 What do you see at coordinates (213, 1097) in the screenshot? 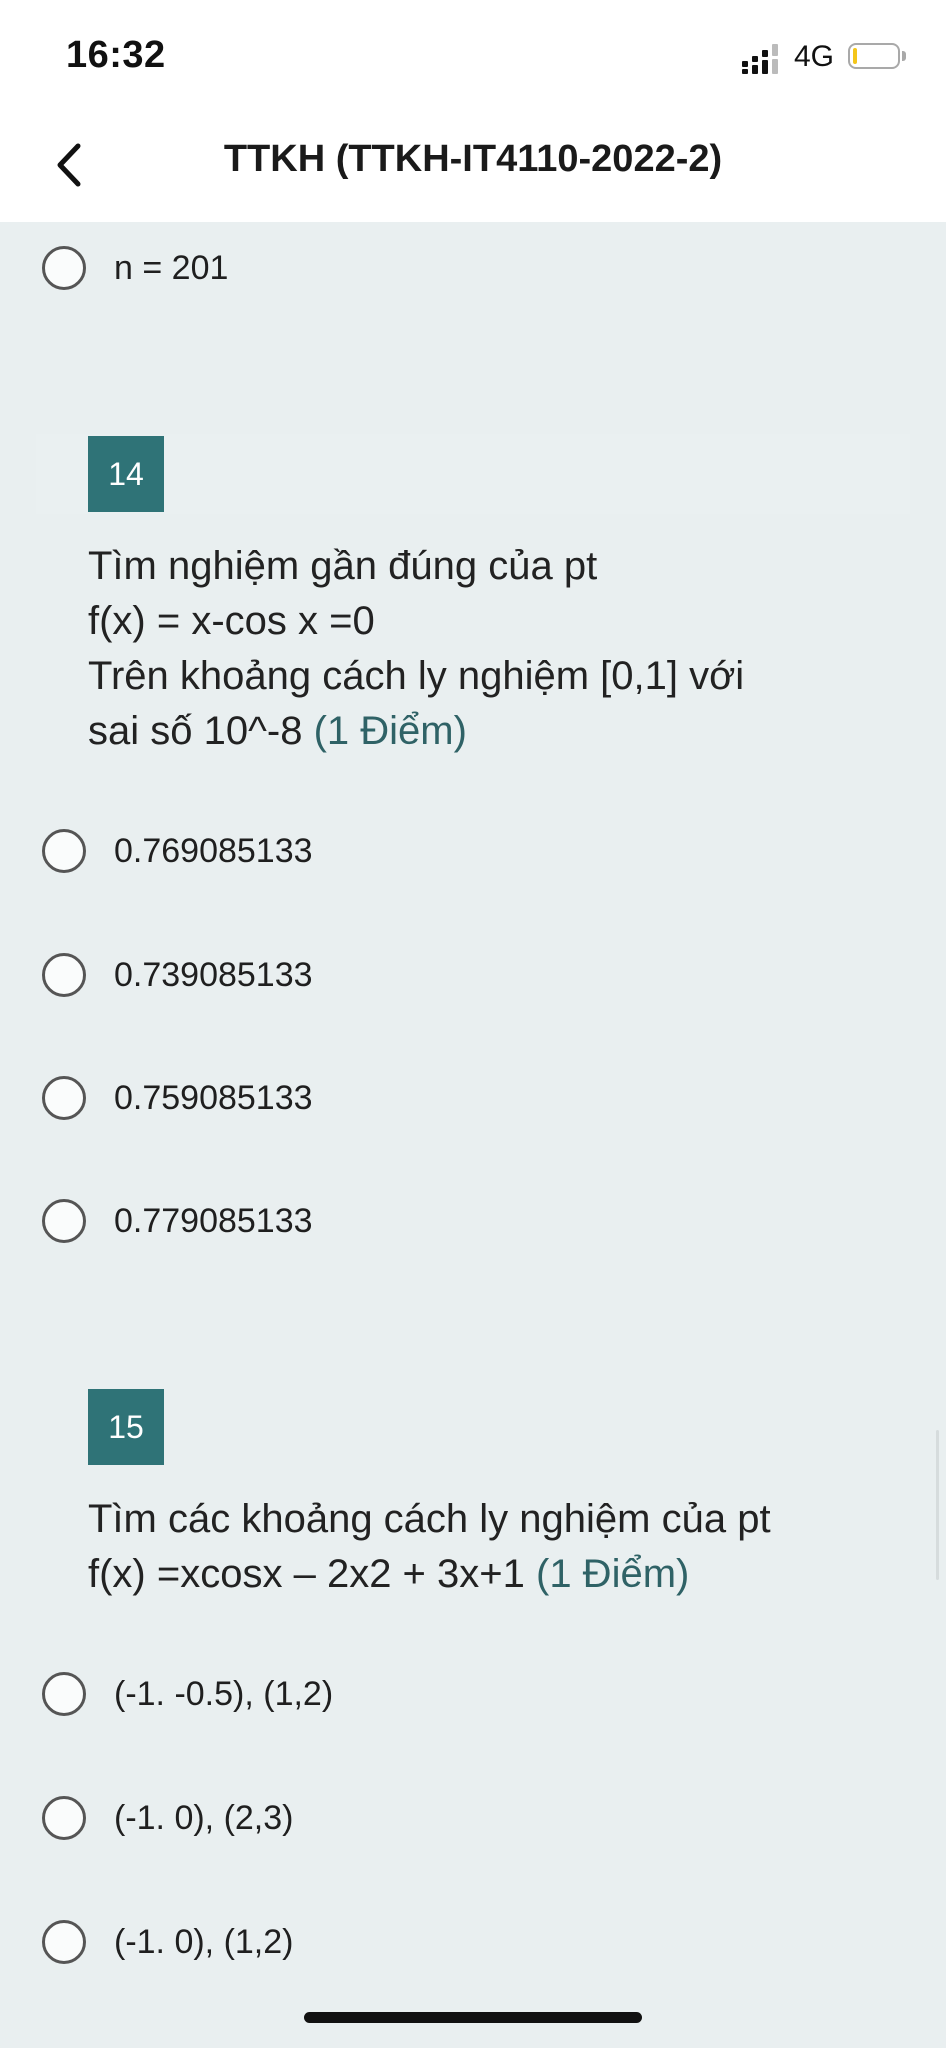
I see `option-label: 0.759085133` at bounding box center [213, 1097].